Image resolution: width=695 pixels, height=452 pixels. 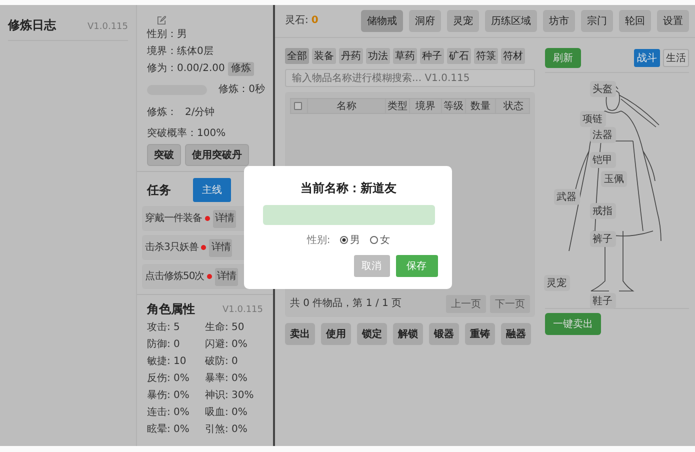 What do you see at coordinates (408, 334) in the screenshot?
I see `action-button: 解锁` at bounding box center [408, 334].